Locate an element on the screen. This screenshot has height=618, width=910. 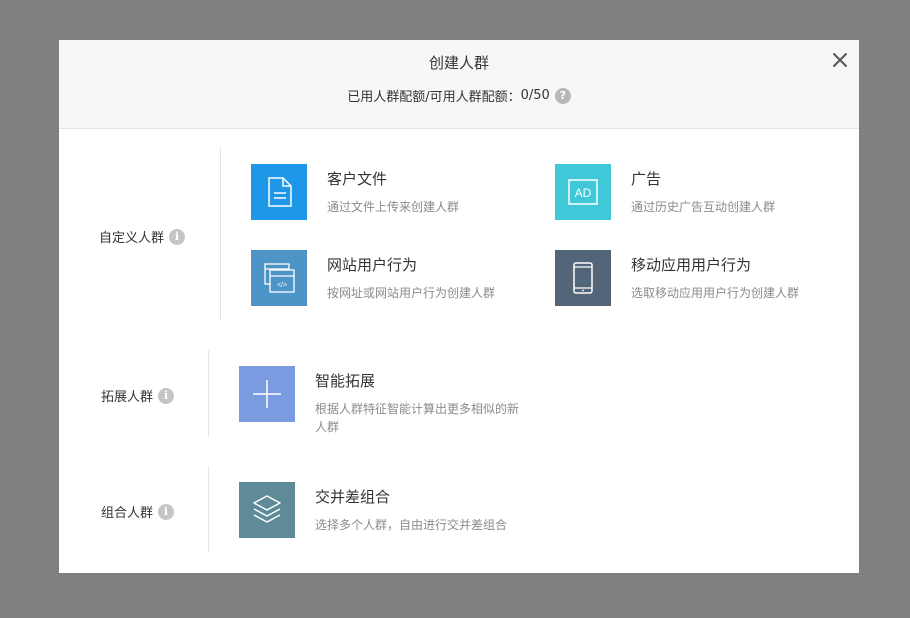
ad-icon-text: AD is located at coordinates (583, 193).